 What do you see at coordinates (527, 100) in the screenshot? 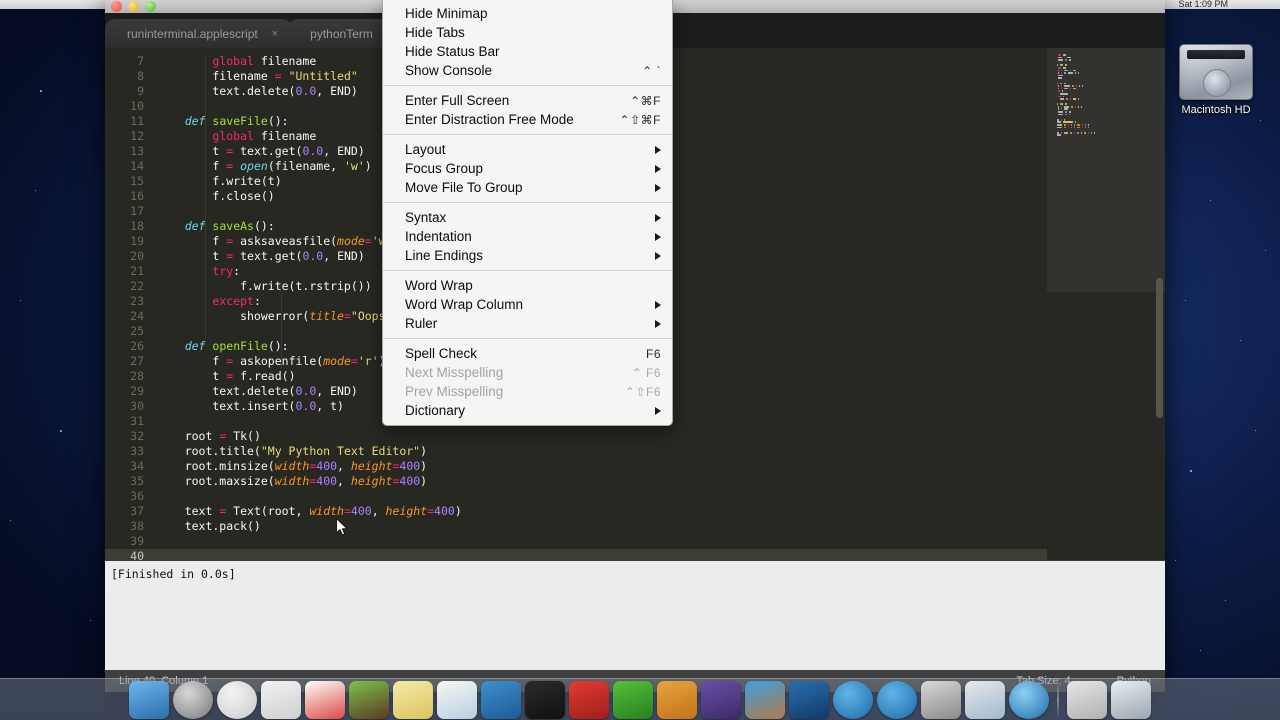
I see `menu-item: Enter Full Screen ⌃⌘F` at bounding box center [527, 100].